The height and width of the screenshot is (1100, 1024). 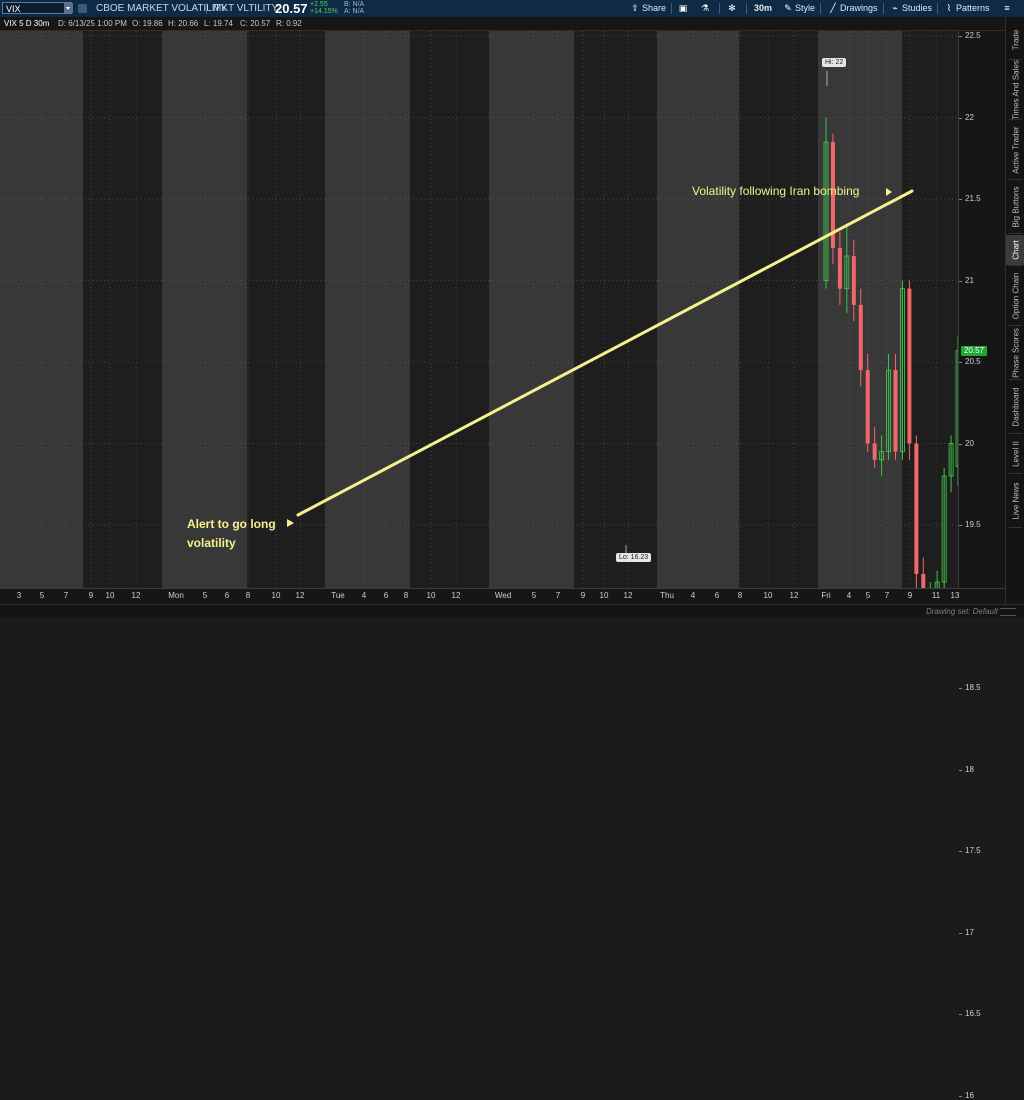 I want to click on side-tab-label: Level II, so click(x=1015, y=454).